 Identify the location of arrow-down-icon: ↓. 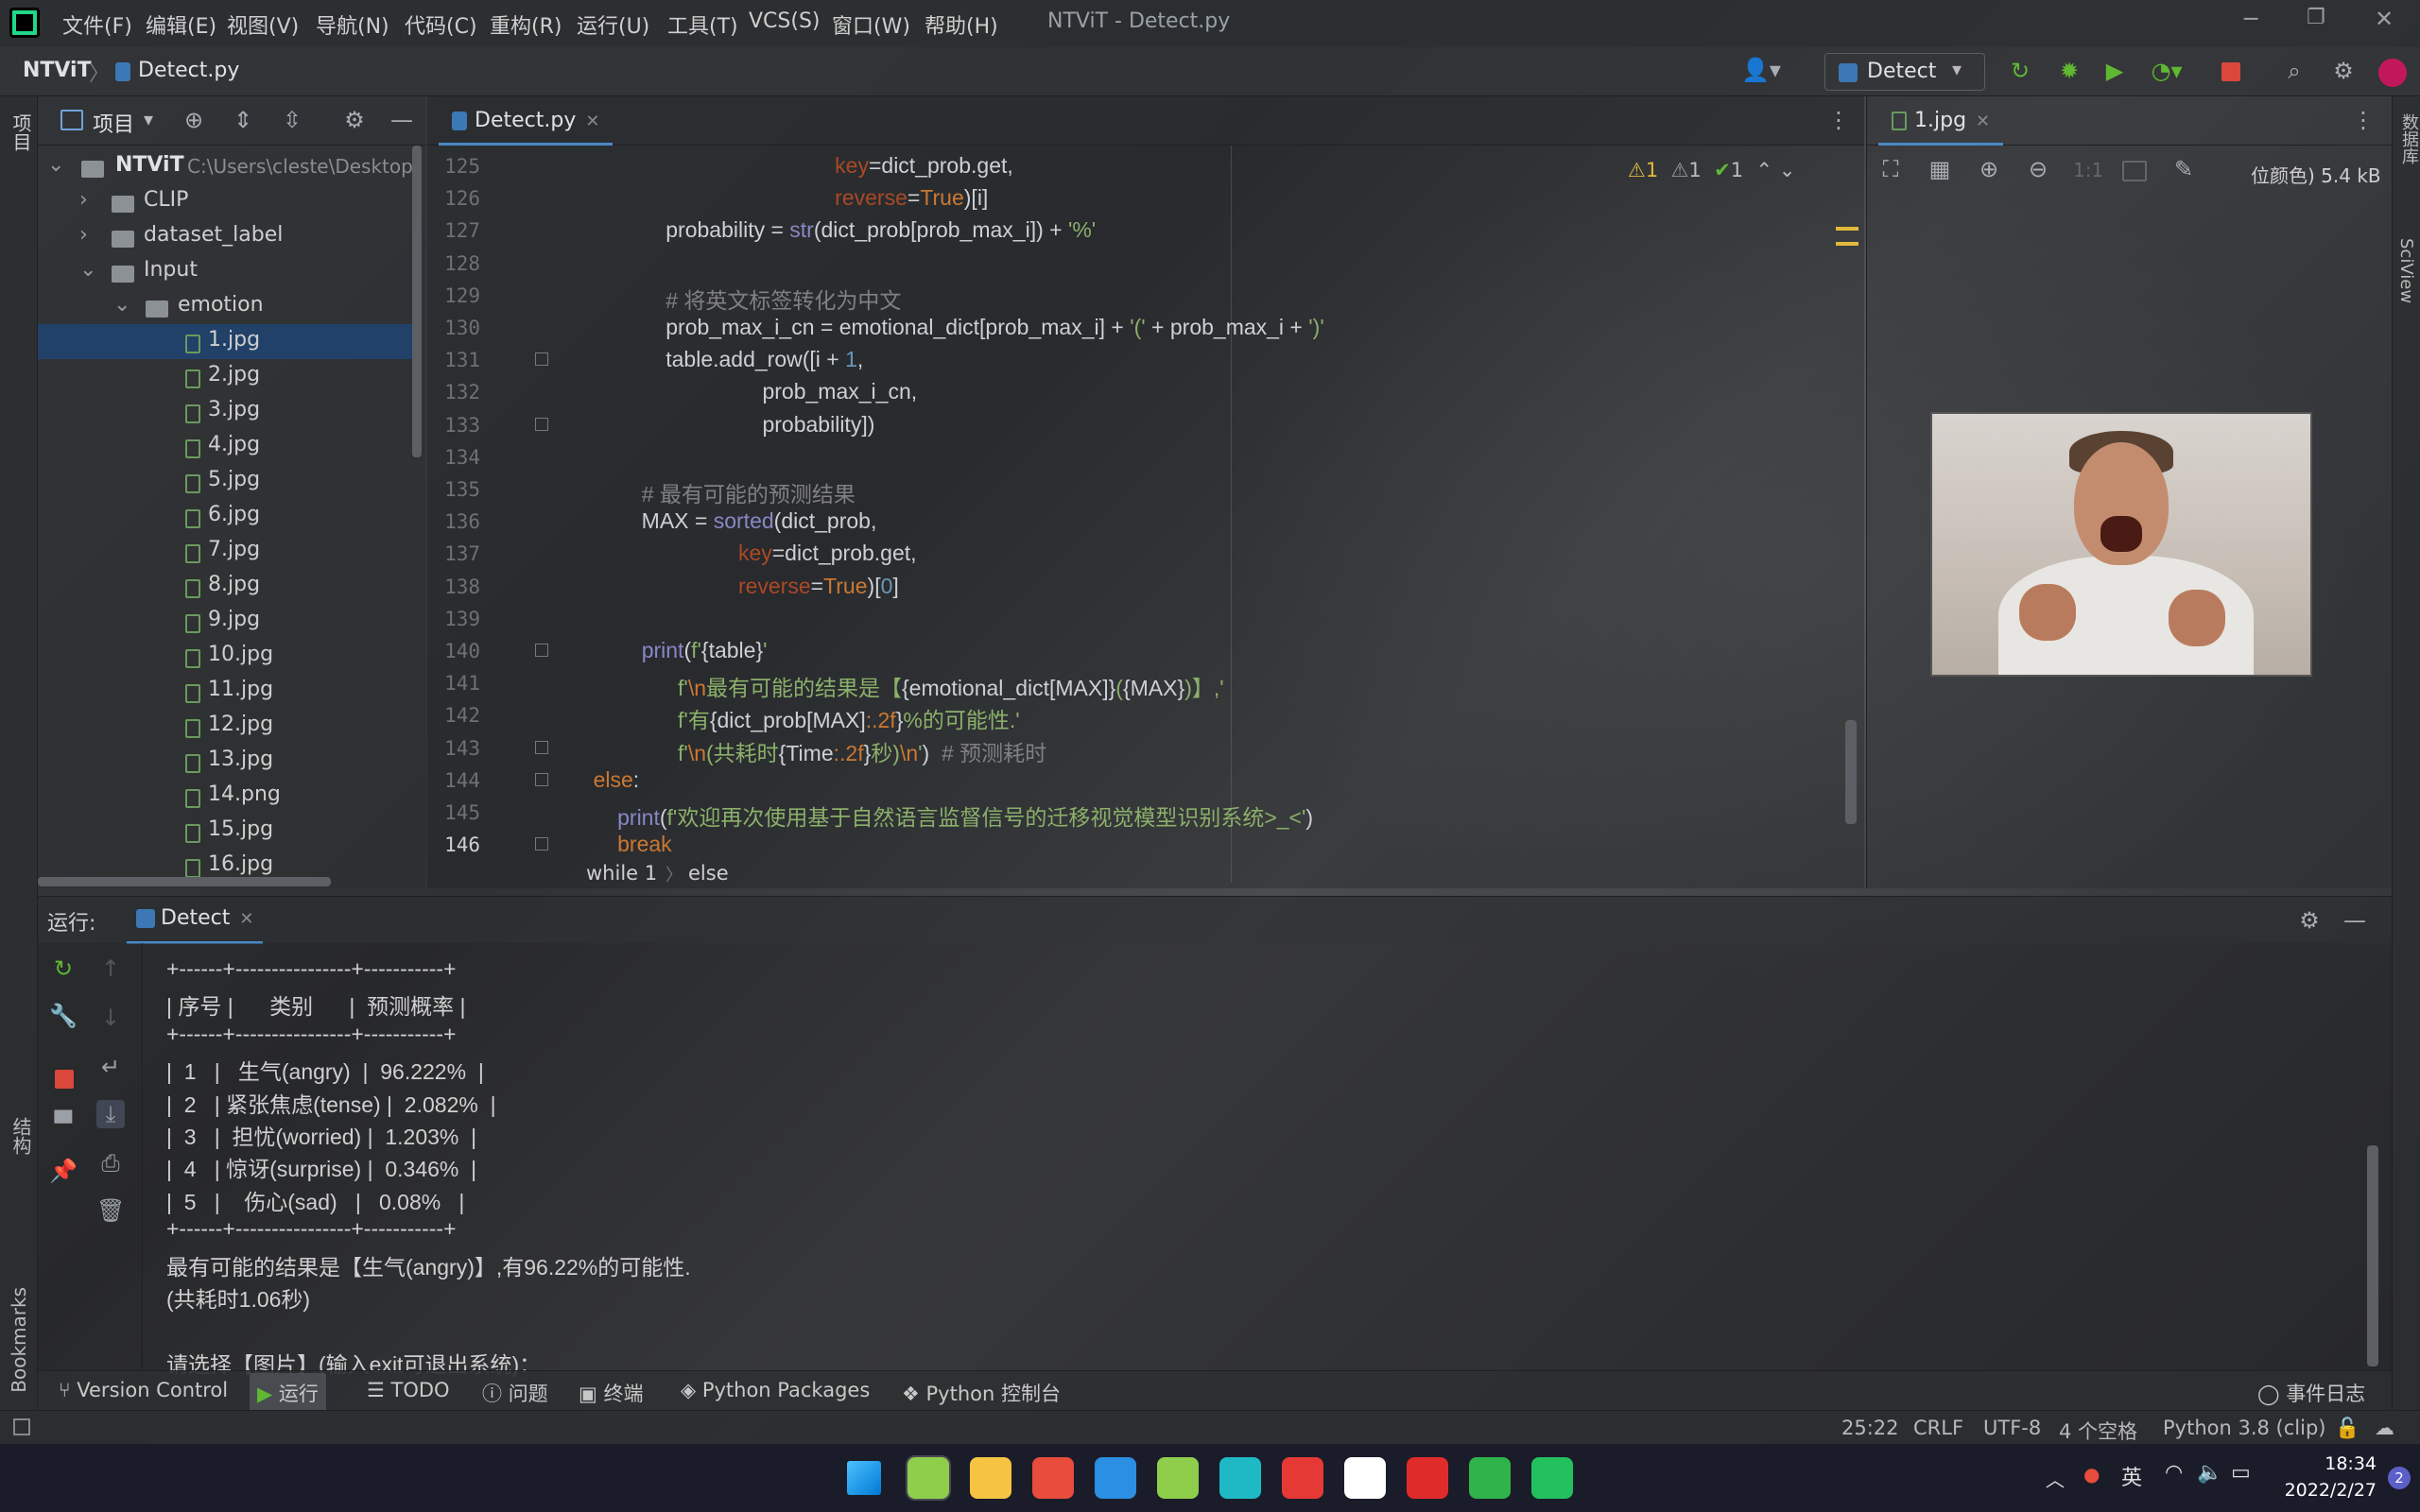
(111, 1018).